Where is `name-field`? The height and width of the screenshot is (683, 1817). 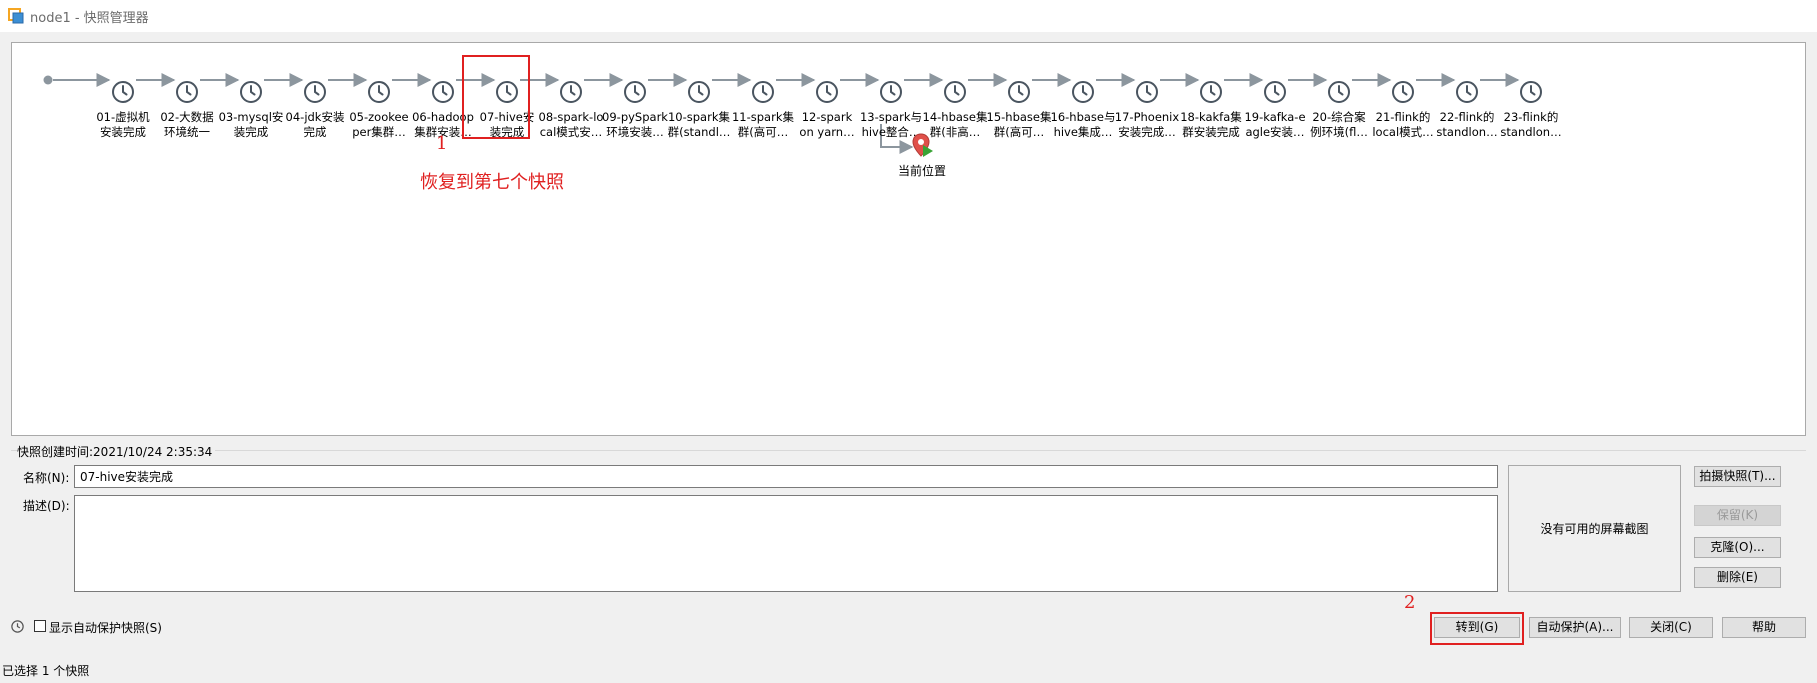
name-field is located at coordinates (786, 476).